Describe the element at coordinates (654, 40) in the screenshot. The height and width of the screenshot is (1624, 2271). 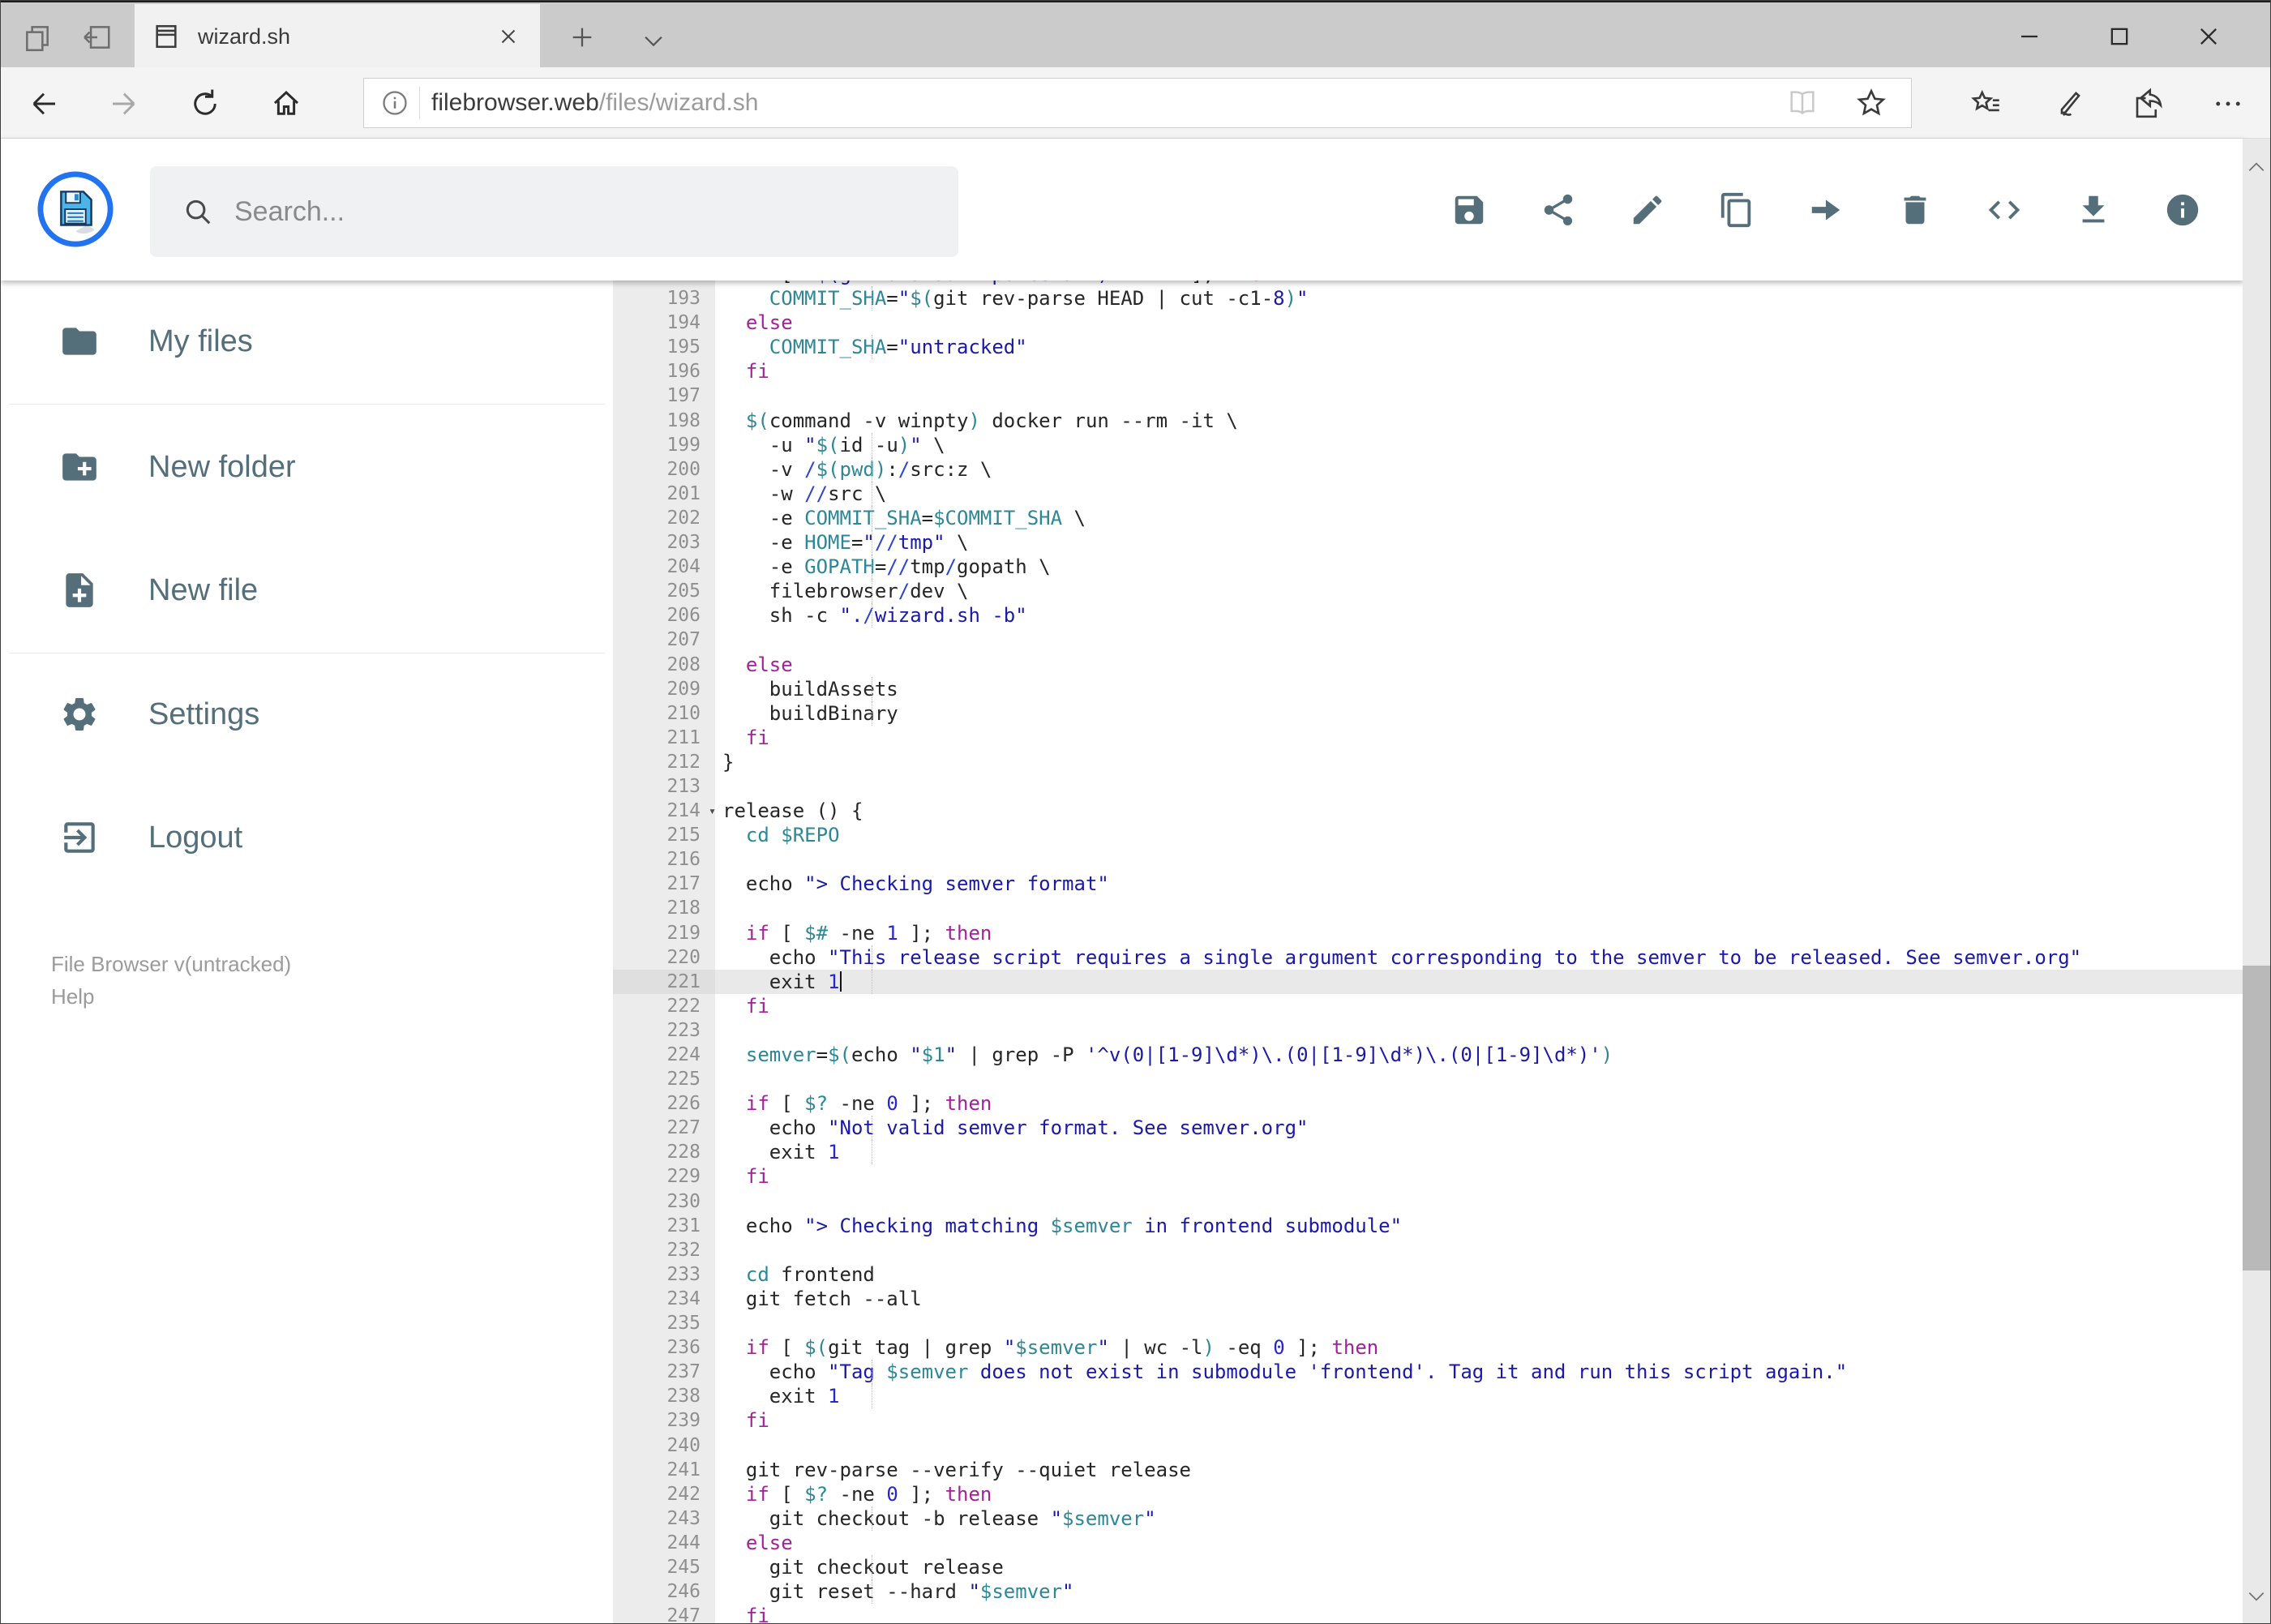
I see `tab-list-chevron-icon` at that location.